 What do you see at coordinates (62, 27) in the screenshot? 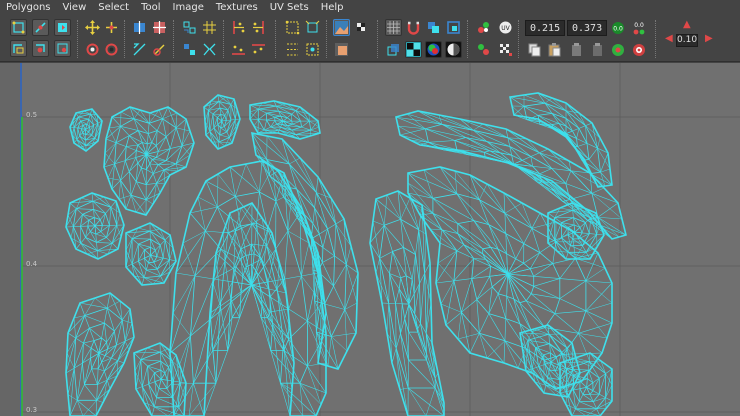
I see `uv-face-mode-button` at bounding box center [62, 27].